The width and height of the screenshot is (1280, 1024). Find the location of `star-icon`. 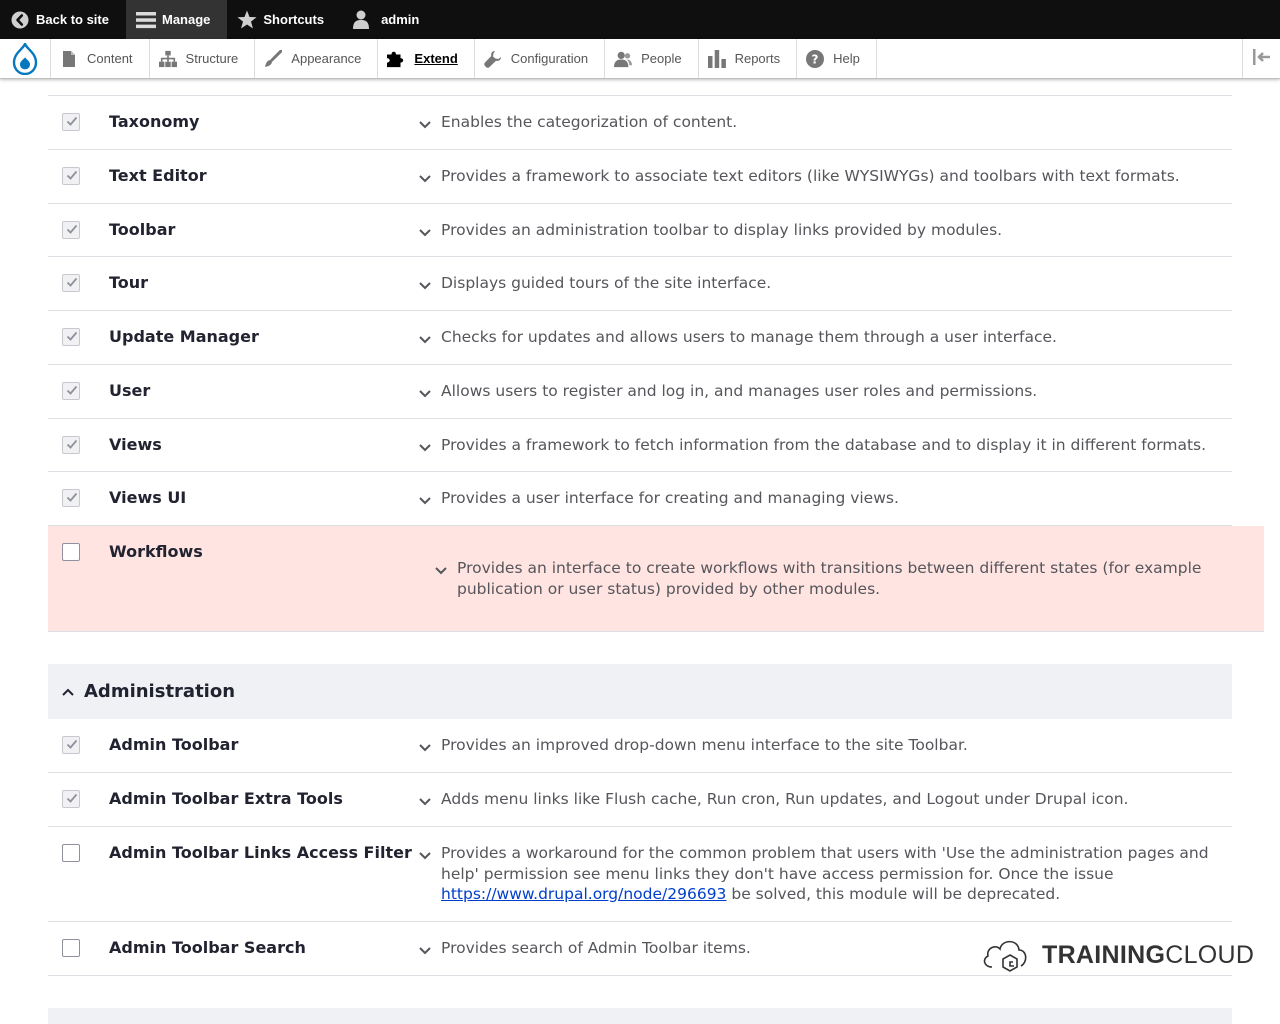

star-icon is located at coordinates (247, 20).